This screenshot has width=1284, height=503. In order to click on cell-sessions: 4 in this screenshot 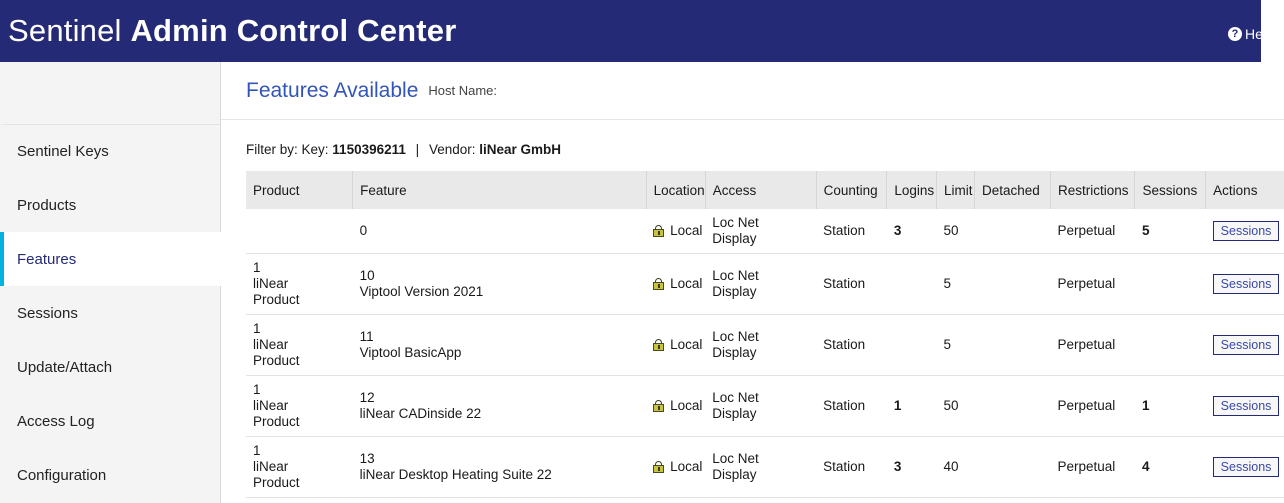, I will do `click(1170, 467)`.